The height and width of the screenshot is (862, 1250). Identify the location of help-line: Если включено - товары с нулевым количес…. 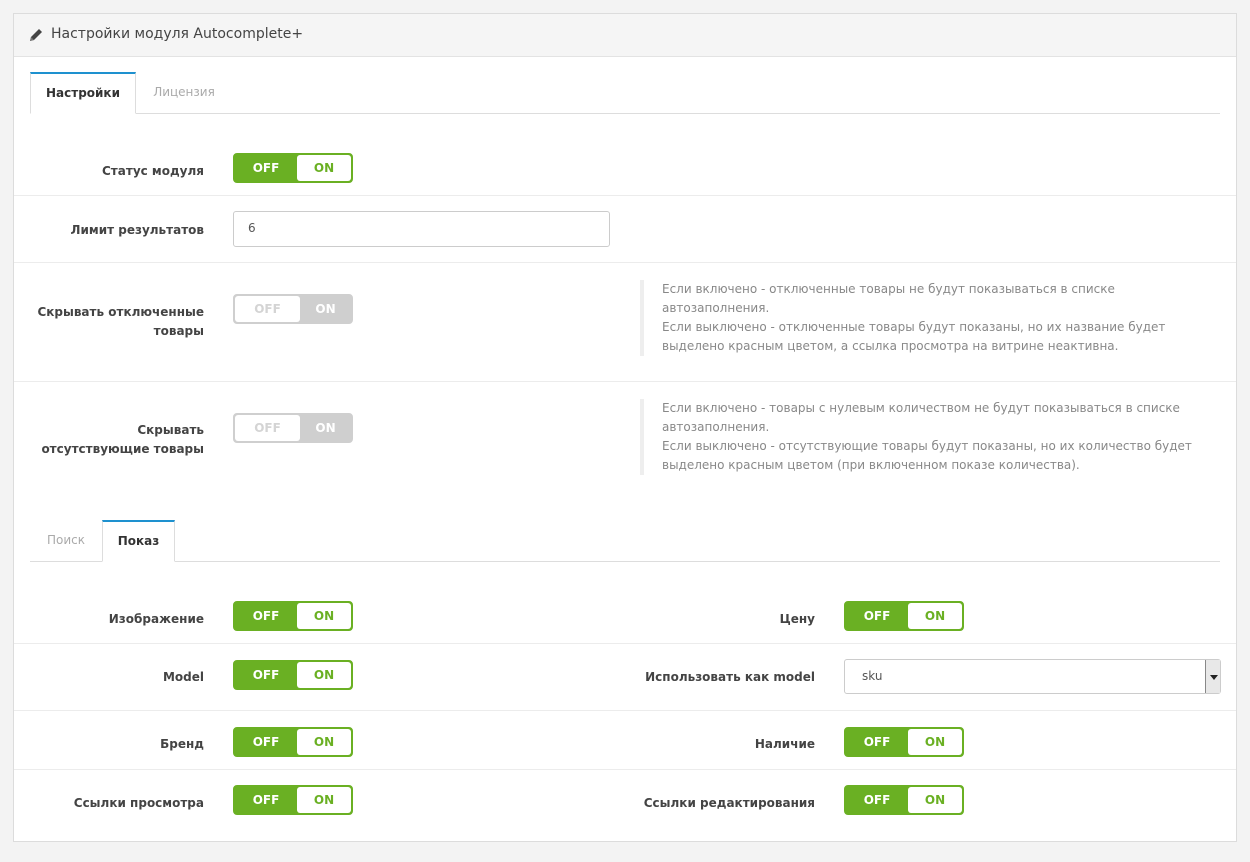
(921, 408).